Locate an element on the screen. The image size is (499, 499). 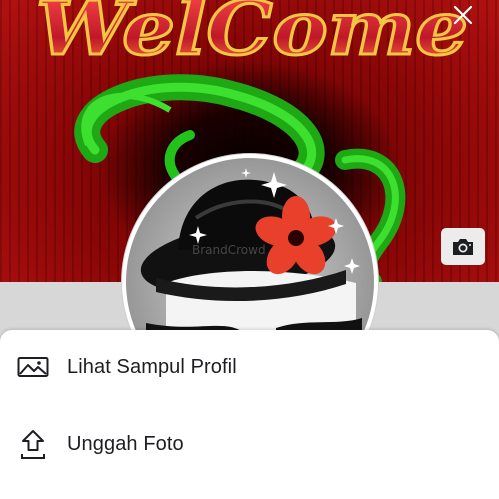
menu-item-label: Lihat Sampul Profil is located at coordinates (152, 366).